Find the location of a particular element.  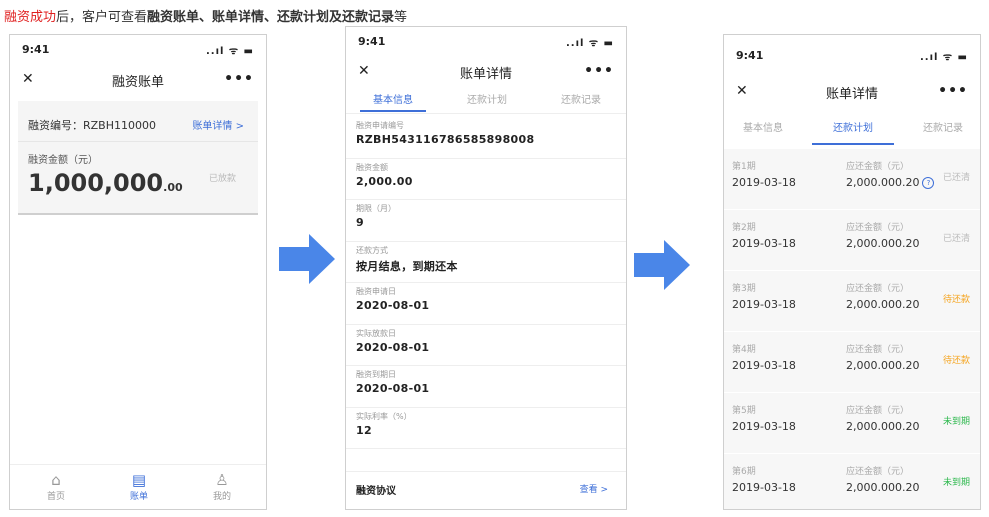

caption: 融资成功后，客户可查看融资账单、账单详情、还款计划及还款记录等 is located at coordinates (205, 15).